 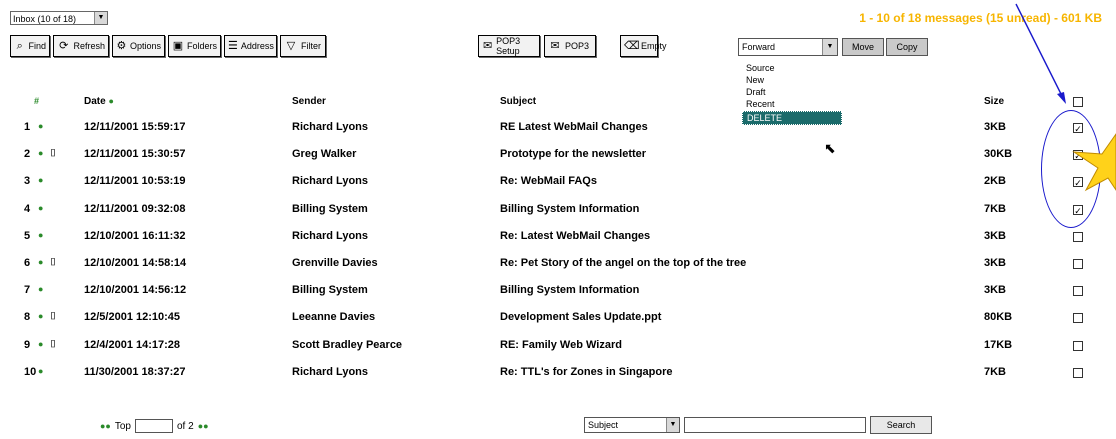 I want to click on annotation-arrow, so click(x=1040, y=53).